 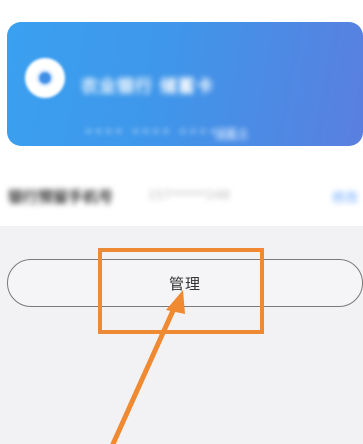 What do you see at coordinates (61, 197) in the screenshot?
I see `row-title: 银行预留手机号` at bounding box center [61, 197].